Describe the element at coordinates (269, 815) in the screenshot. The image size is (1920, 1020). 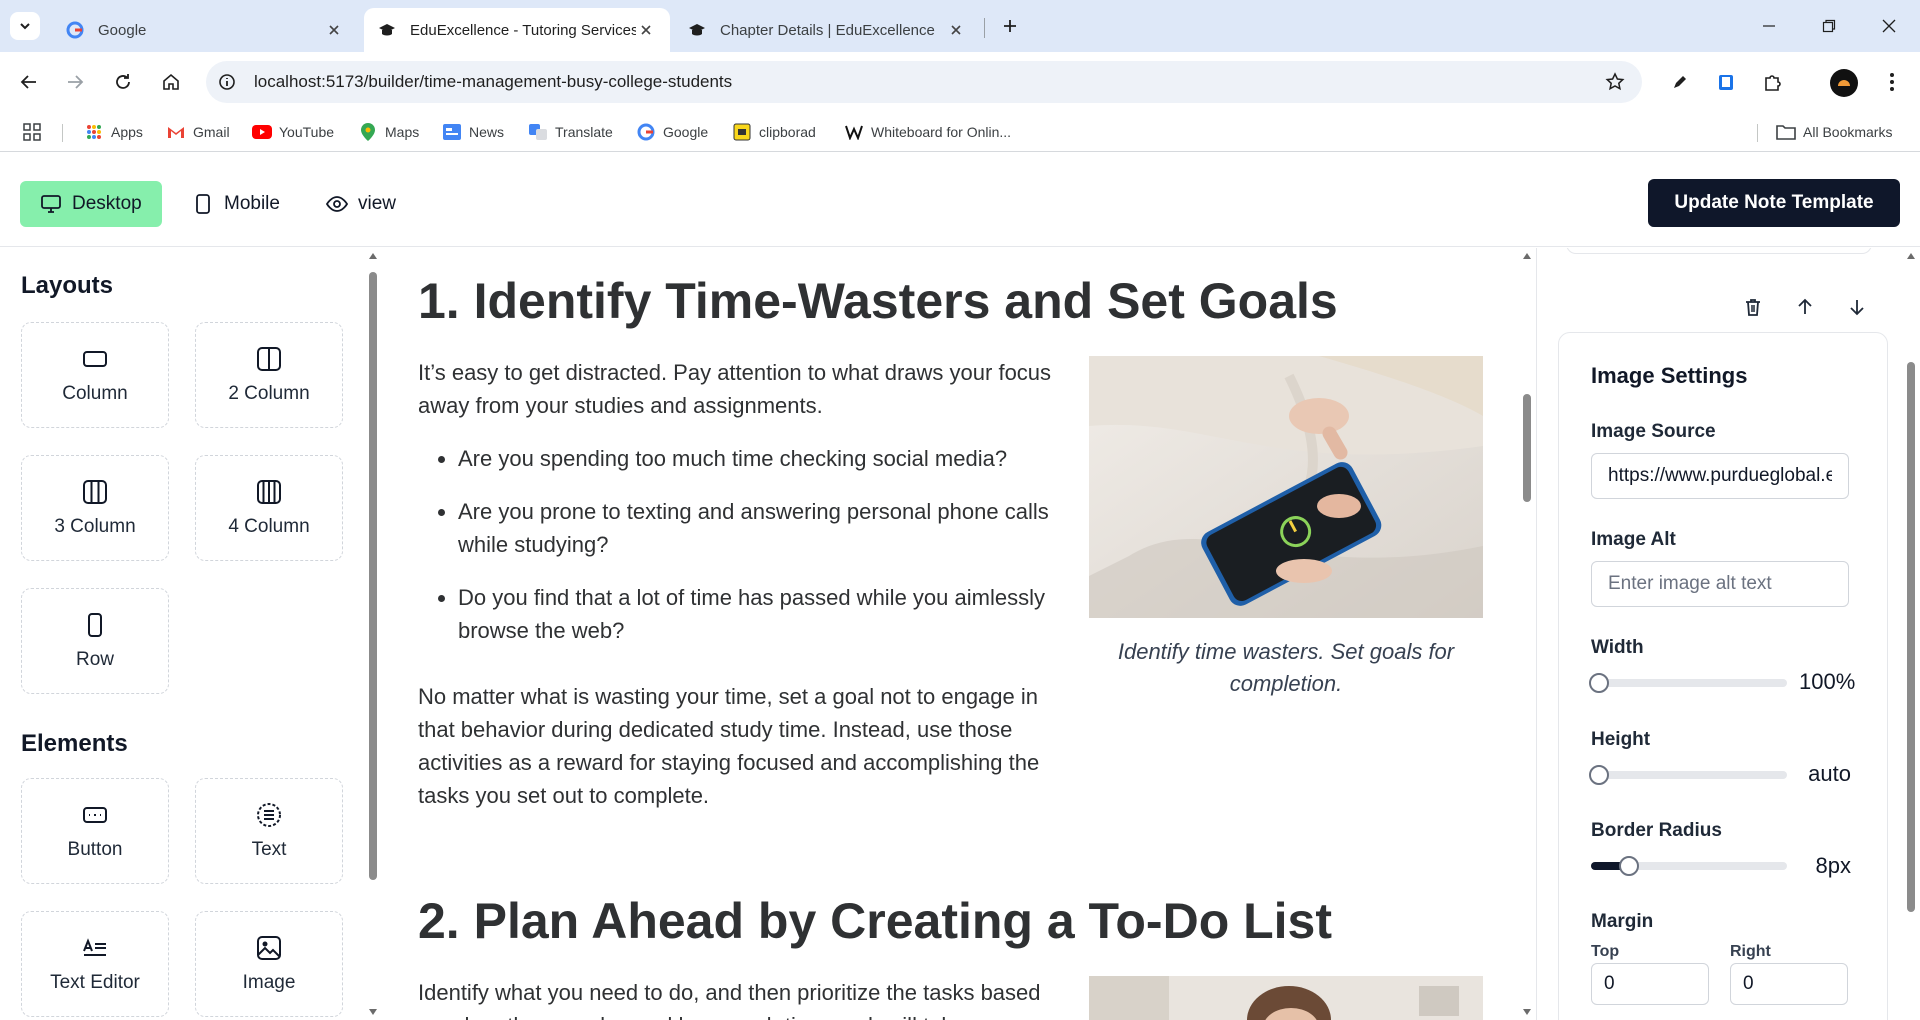
I see `text-element-icon` at that location.